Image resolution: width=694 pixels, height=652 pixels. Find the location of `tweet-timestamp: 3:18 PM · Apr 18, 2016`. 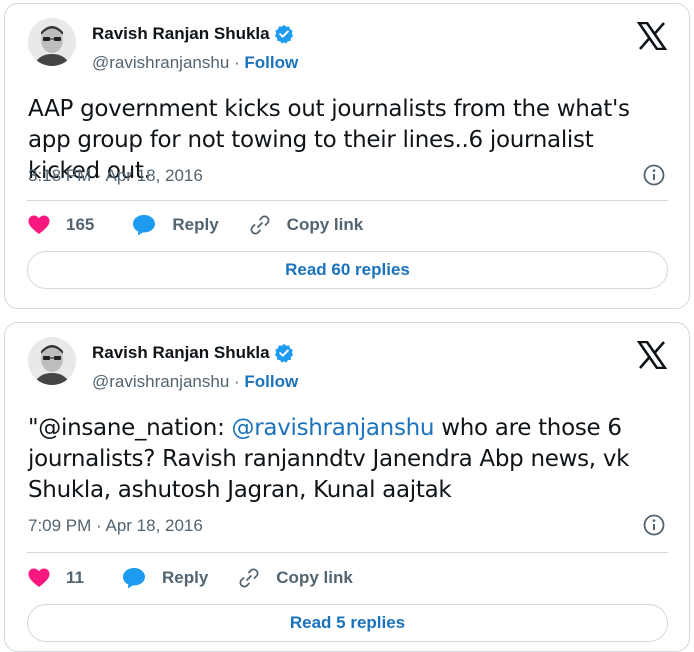

tweet-timestamp: 3:18 PM · Apr 18, 2016 is located at coordinates (115, 176).